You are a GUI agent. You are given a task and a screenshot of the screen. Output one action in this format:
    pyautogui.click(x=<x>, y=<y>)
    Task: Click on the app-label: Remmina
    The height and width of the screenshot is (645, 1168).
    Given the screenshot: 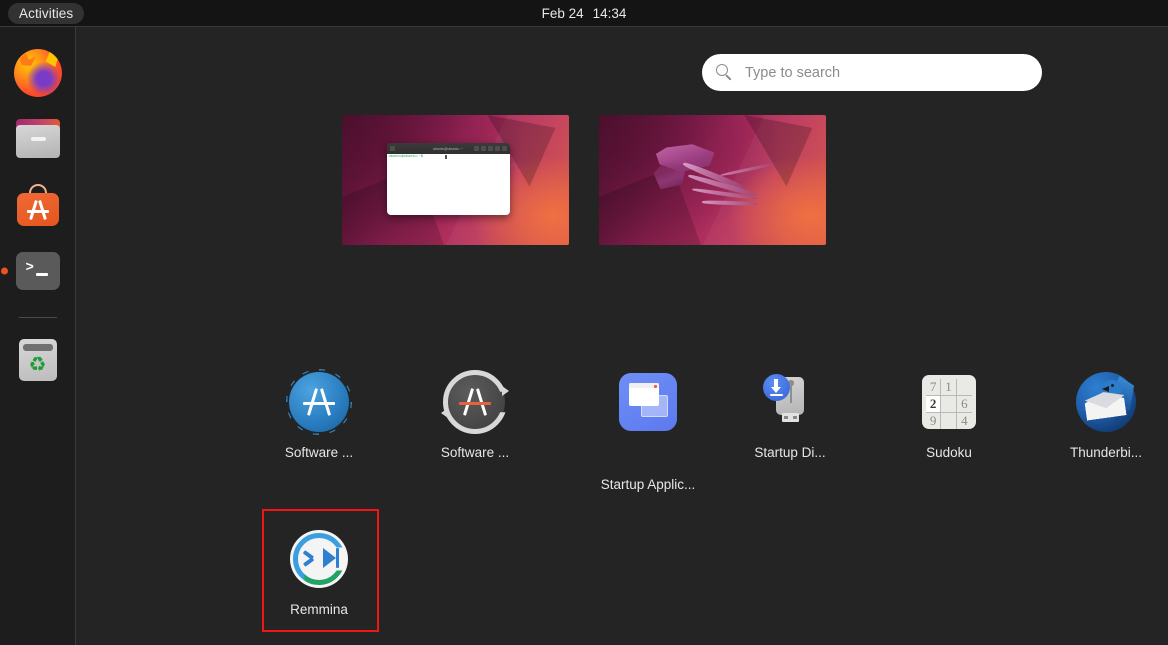 What is the action you would take?
    pyautogui.click(x=319, y=609)
    